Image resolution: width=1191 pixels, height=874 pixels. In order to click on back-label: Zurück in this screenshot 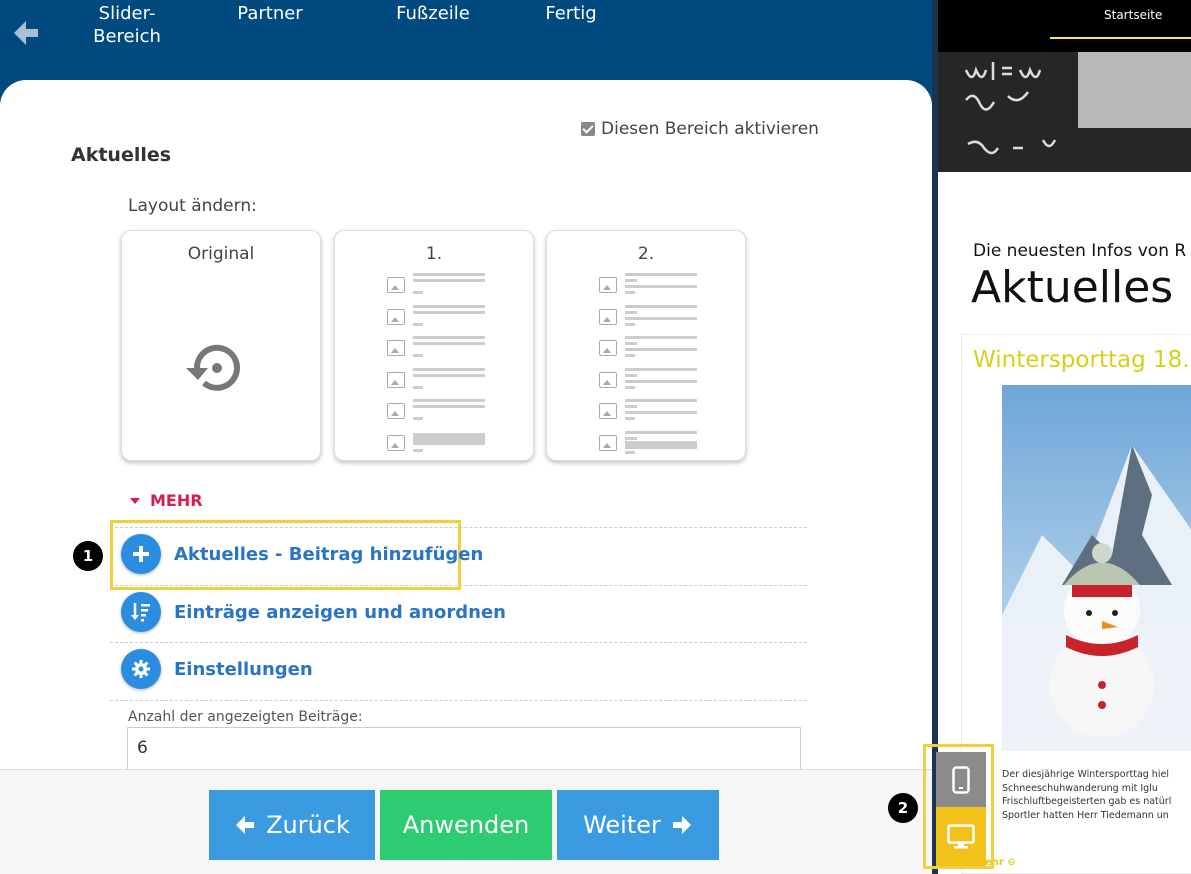, I will do `click(308, 825)`.